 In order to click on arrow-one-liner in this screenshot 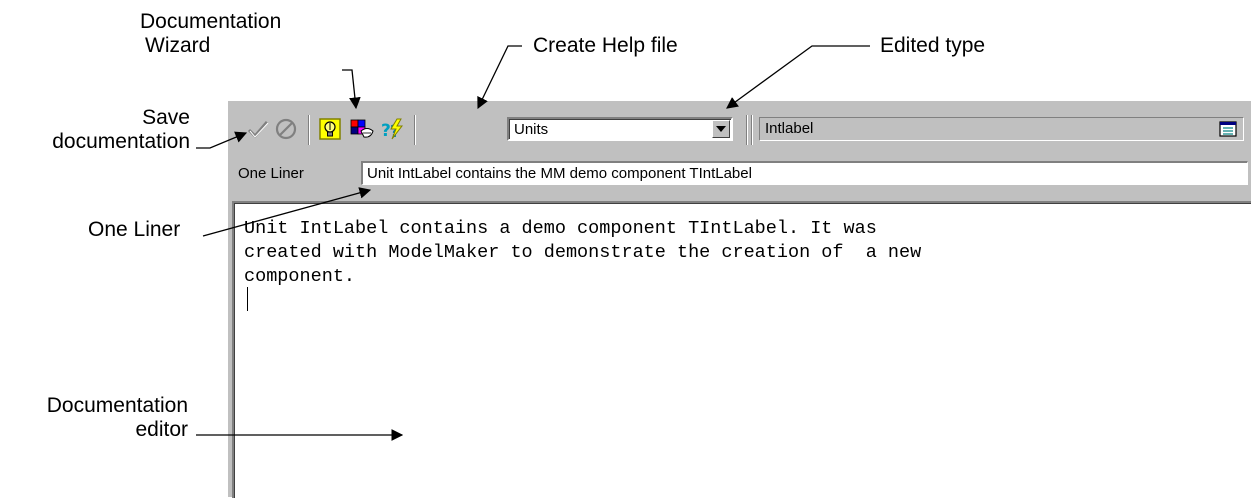, I will do `click(287, 212)`.